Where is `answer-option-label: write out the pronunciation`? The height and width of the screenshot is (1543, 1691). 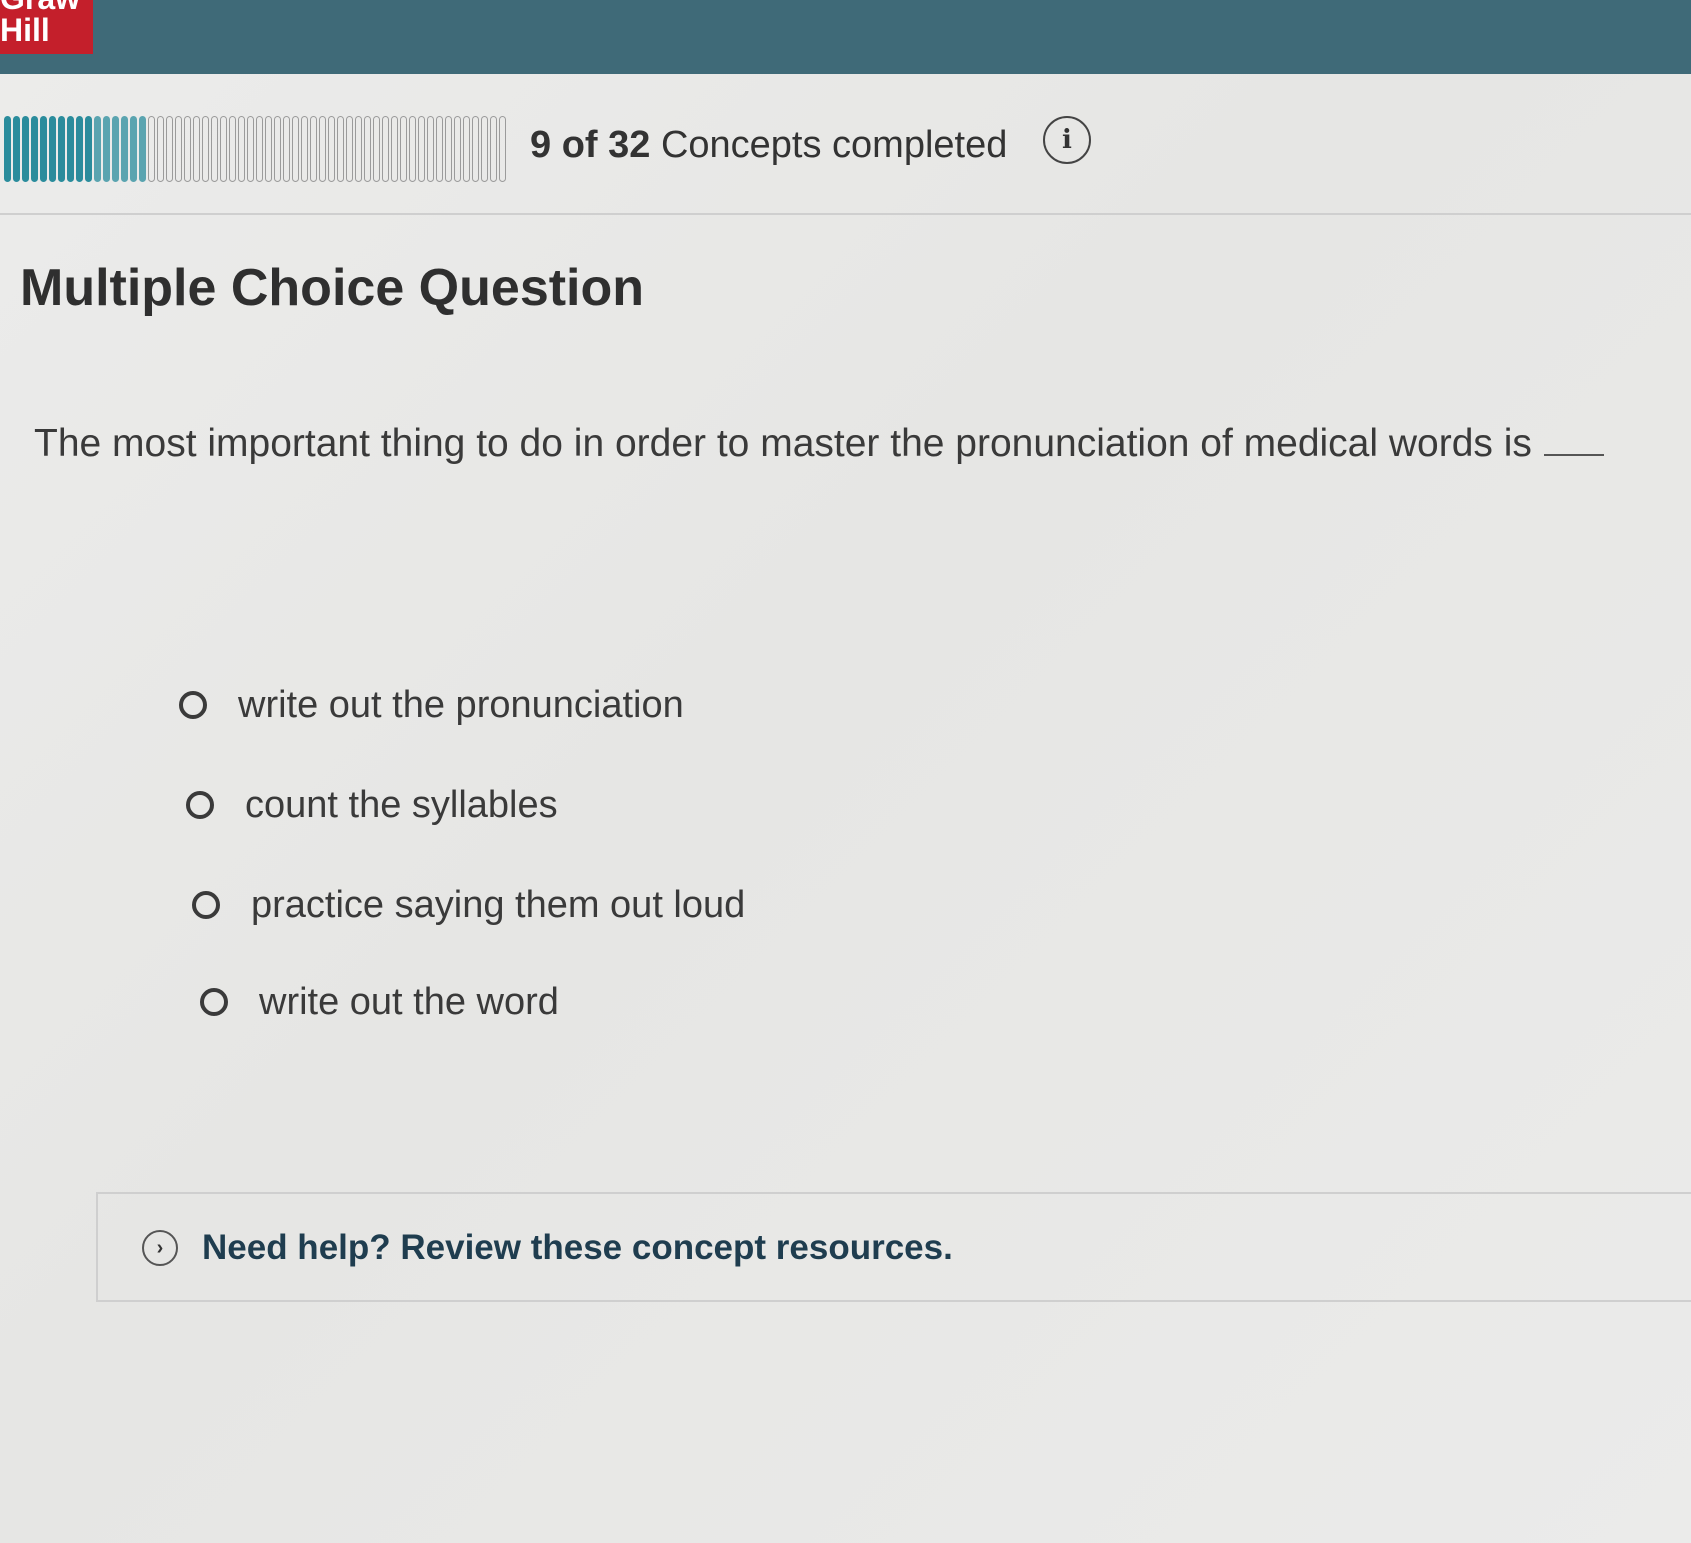 answer-option-label: write out the pronunciation is located at coordinates (461, 704).